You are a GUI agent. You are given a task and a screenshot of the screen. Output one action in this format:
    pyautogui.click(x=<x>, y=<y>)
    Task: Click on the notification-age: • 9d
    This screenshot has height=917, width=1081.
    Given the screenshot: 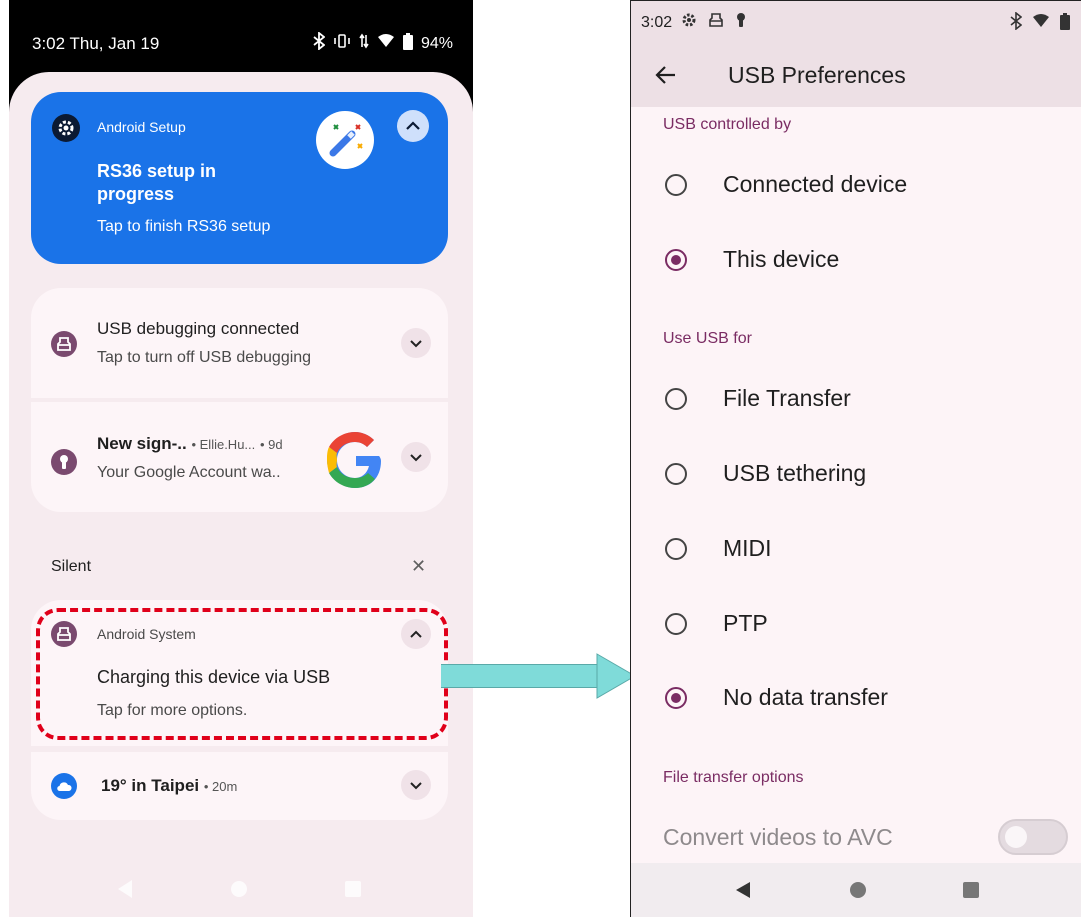 What is the action you would take?
    pyautogui.click(x=271, y=444)
    